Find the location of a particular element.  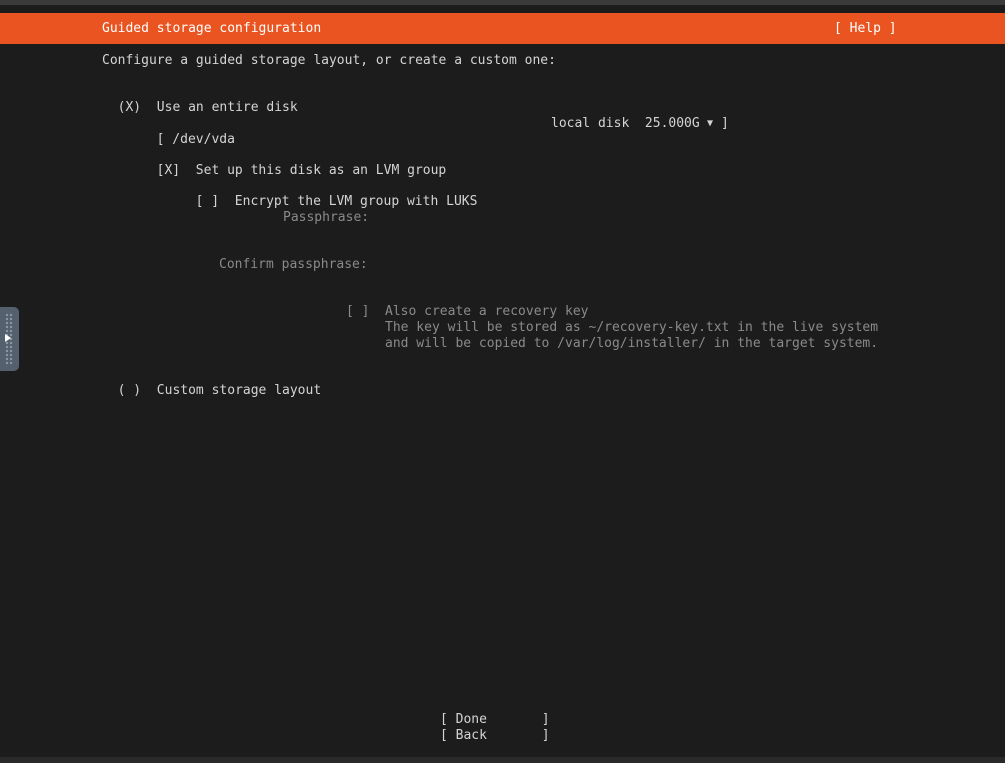

encrypt-option: [ ] Encrypt the LVM group with LUKS is located at coordinates (329, 194).